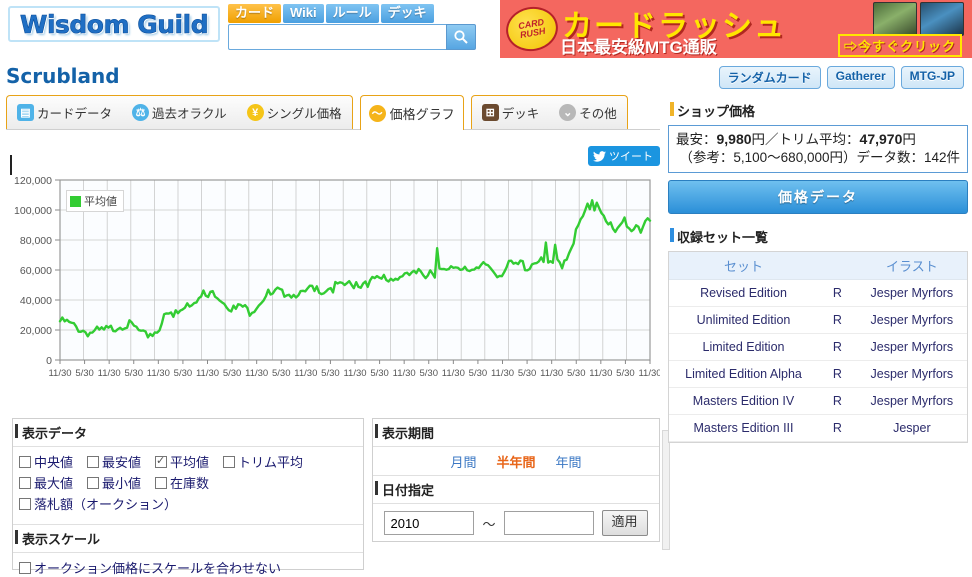  I want to click on tab-price-graph-label: 価格グラフ, so click(422, 114).